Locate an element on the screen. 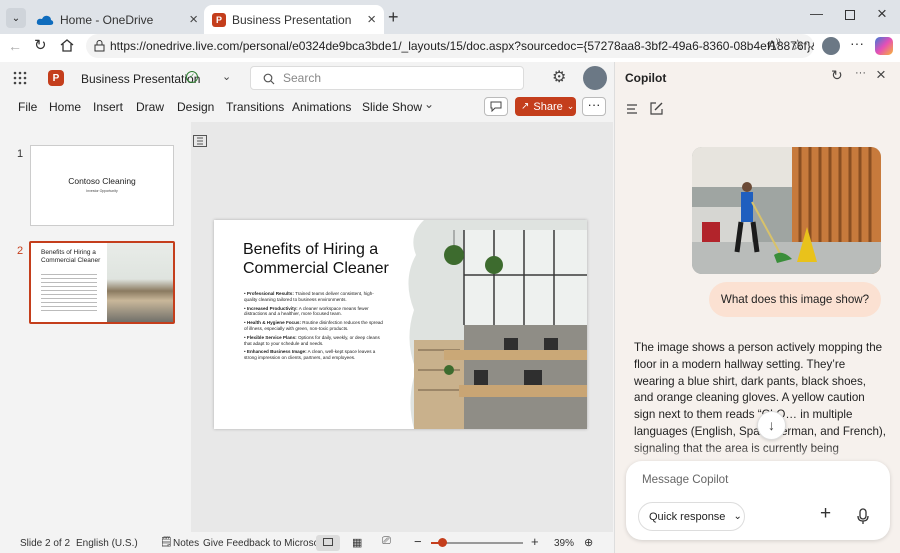 This screenshot has width=900, height=553. zoom-slider is located at coordinates (477, 542).